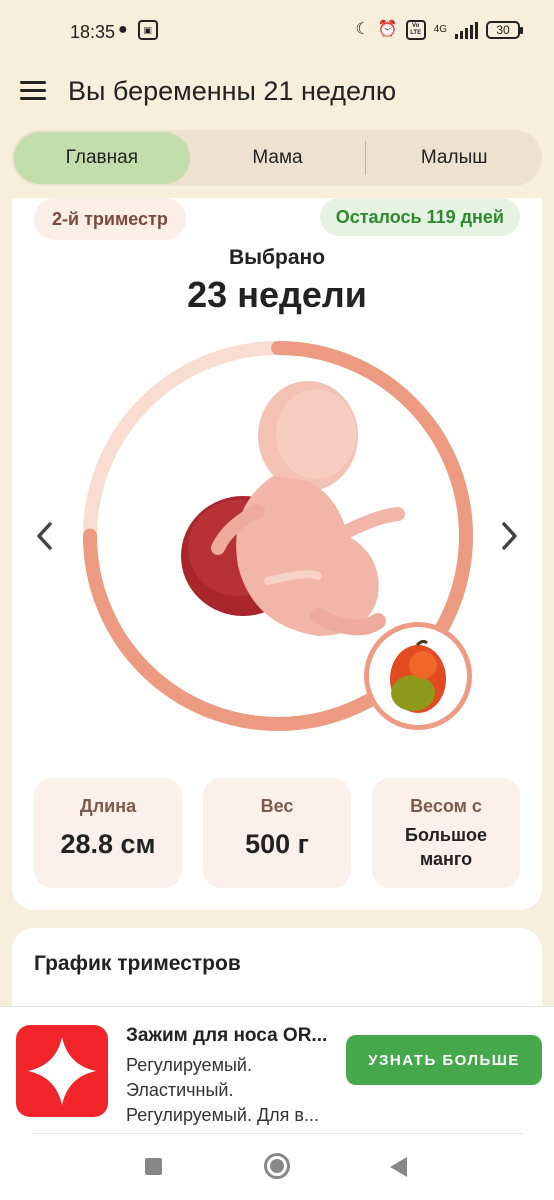 The image size is (554, 1200). I want to click on network-type-label: 4G, so click(440, 29).